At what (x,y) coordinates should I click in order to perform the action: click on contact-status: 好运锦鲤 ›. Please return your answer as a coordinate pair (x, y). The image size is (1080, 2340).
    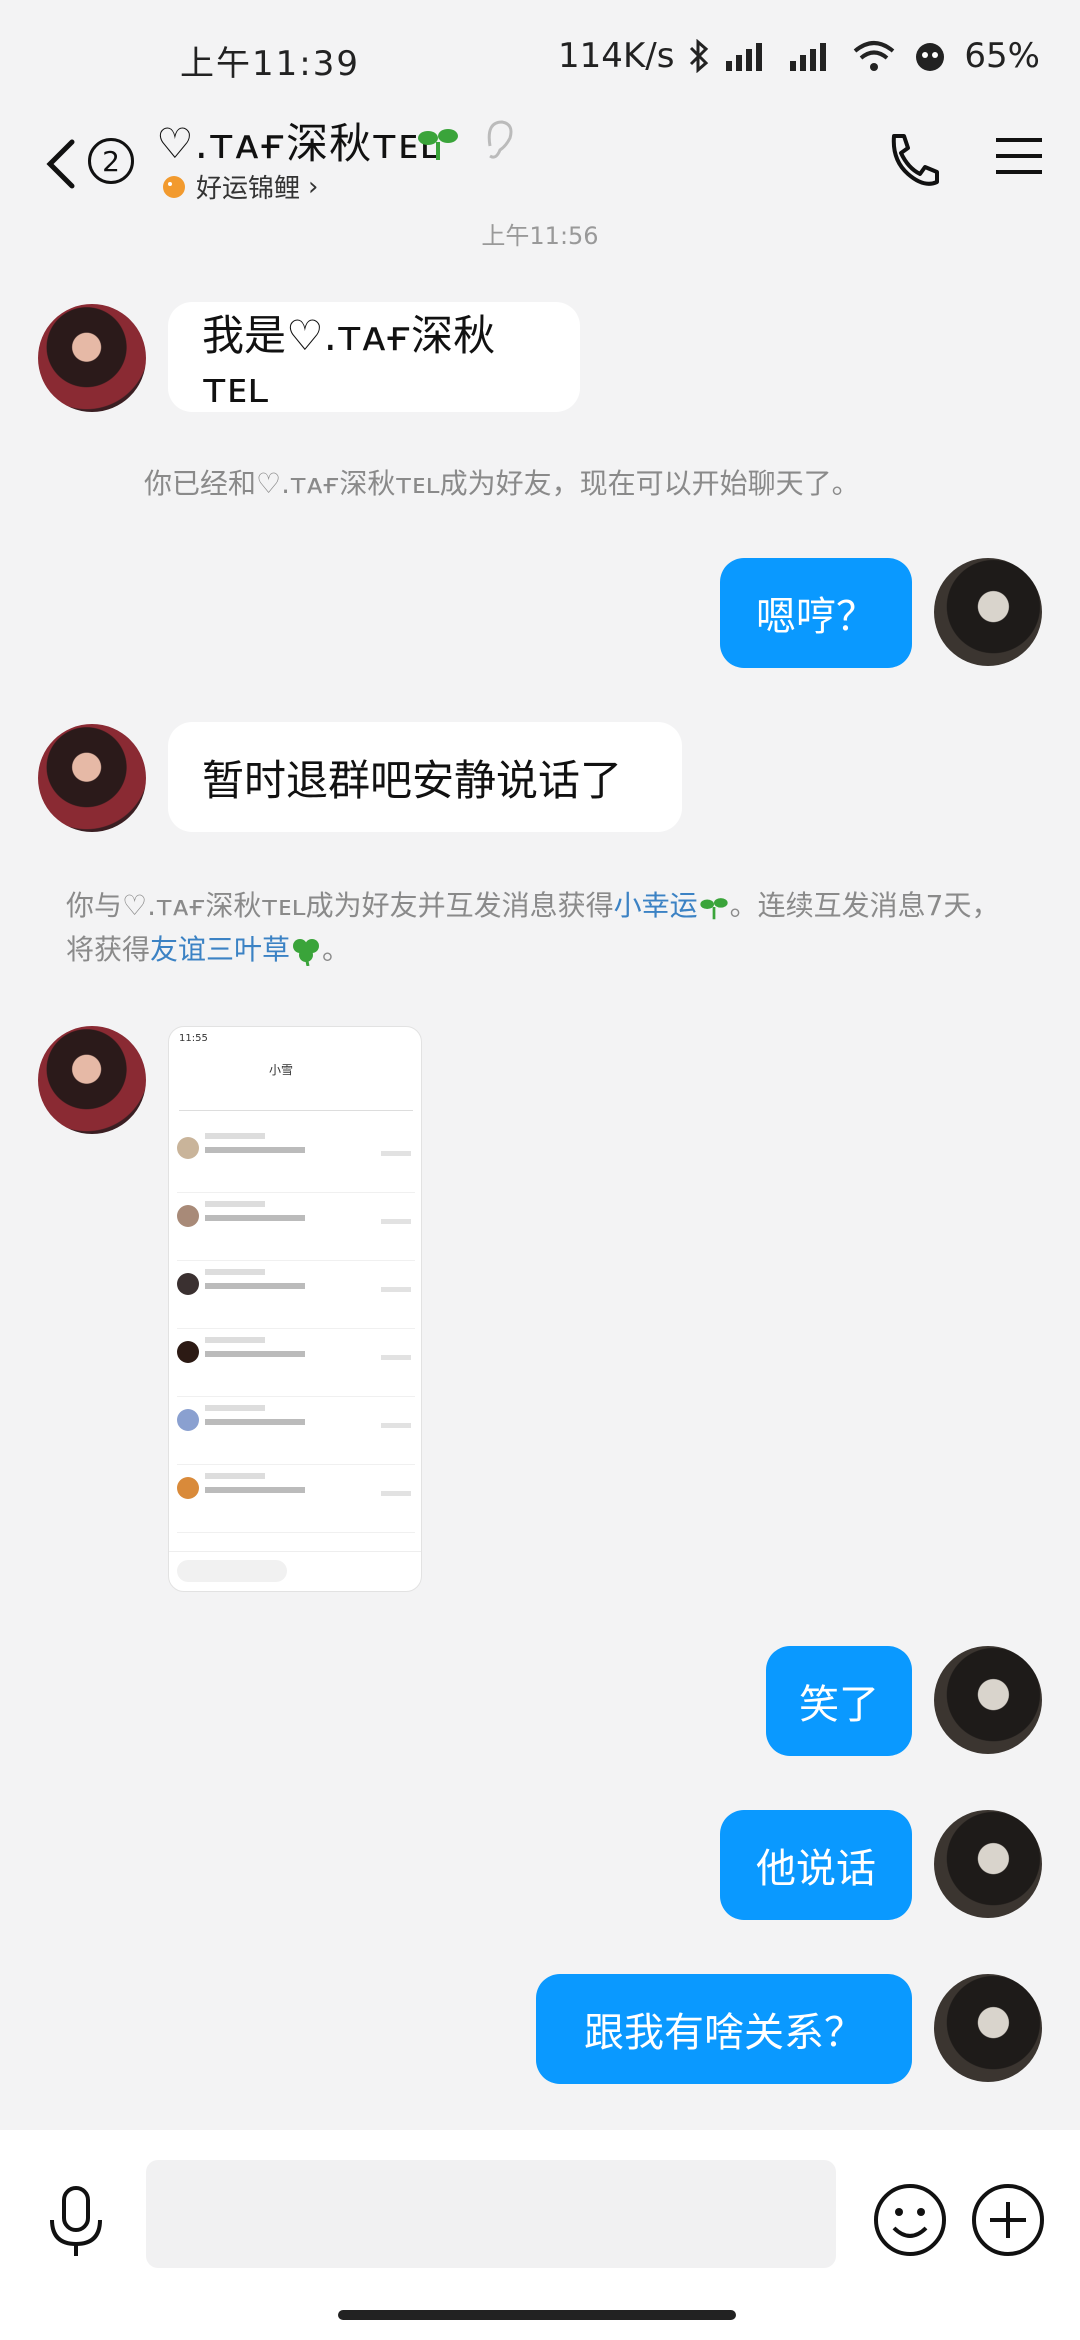
    Looking at the image, I should click on (239, 186).